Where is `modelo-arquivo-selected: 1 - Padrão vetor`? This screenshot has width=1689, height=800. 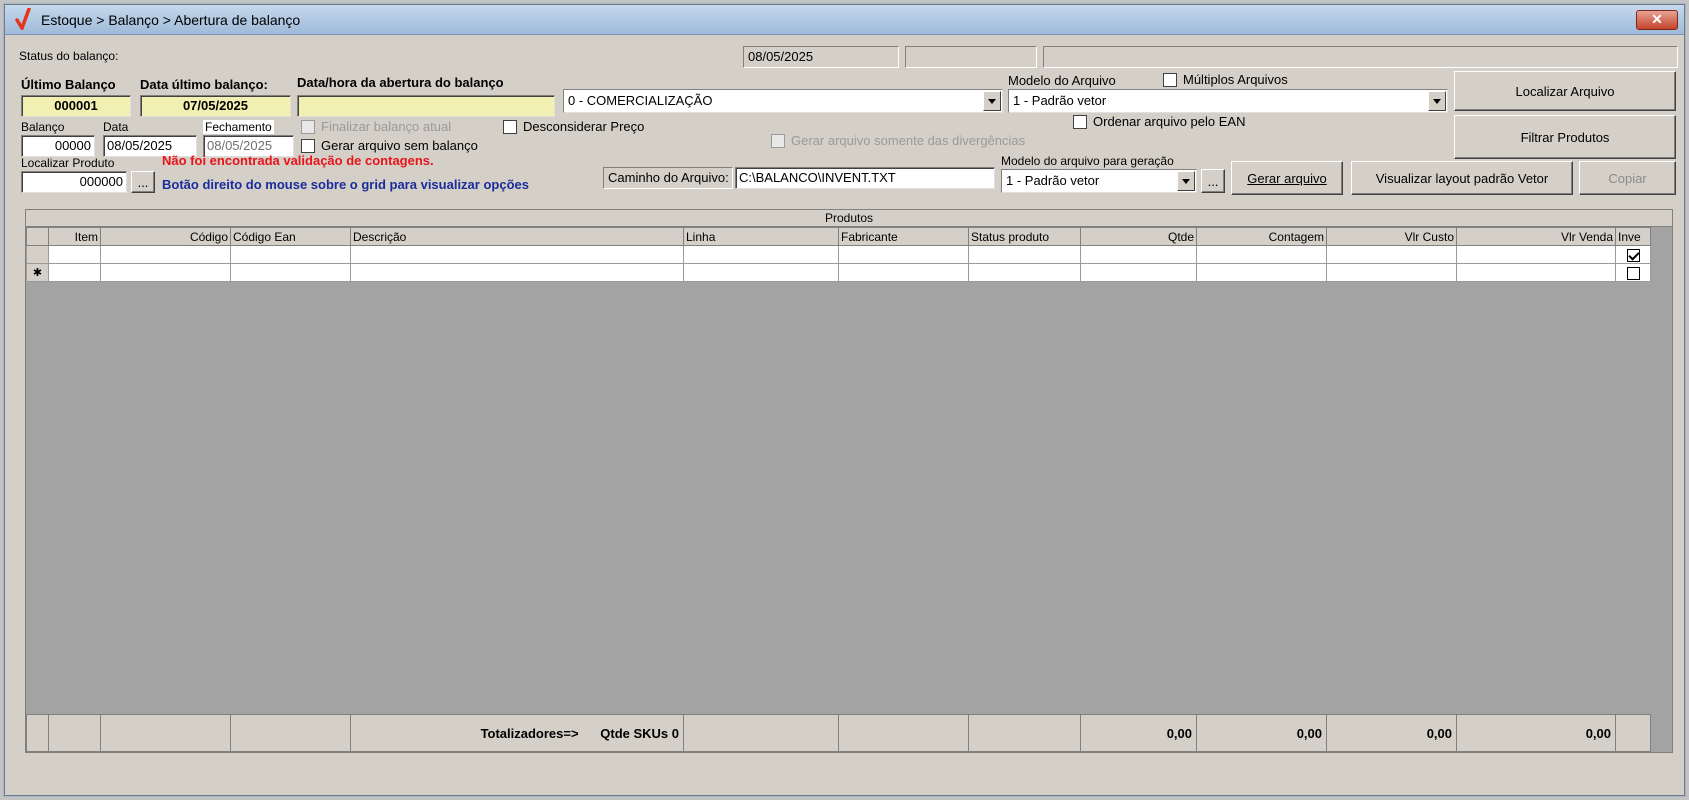 modelo-arquivo-selected: 1 - Padrão vetor is located at coordinates (1060, 100).